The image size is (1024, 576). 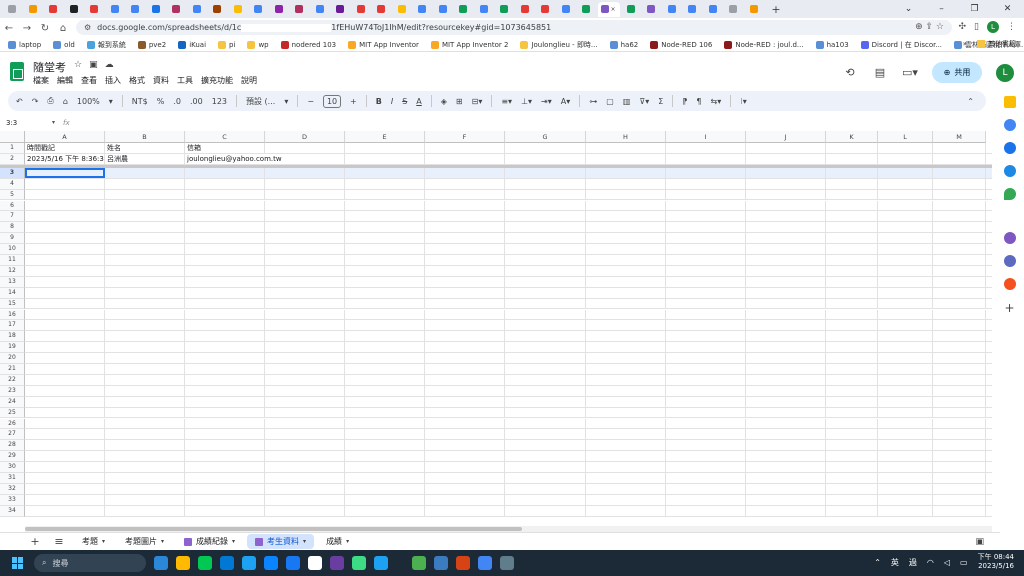 What do you see at coordinates (612, 9) in the screenshot?
I see `close-tab-icon: ×` at bounding box center [612, 9].